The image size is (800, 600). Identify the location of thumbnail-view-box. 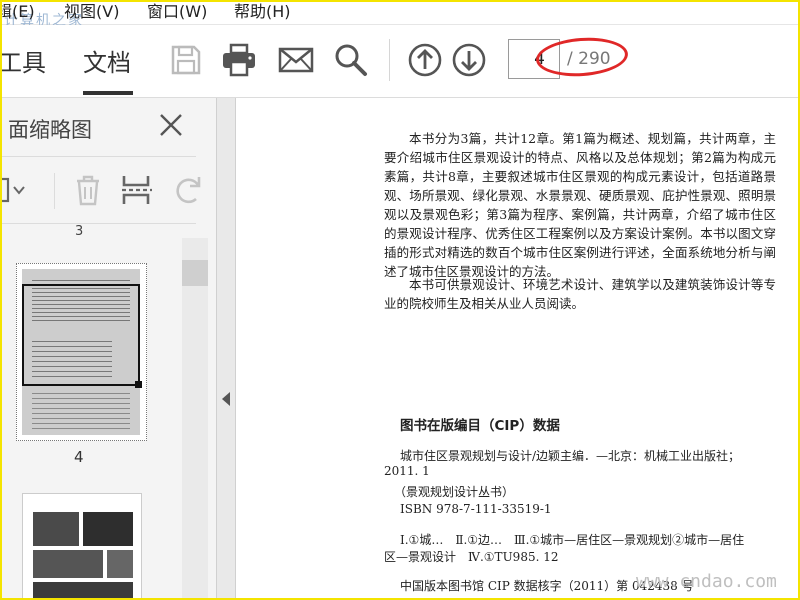
(81, 335).